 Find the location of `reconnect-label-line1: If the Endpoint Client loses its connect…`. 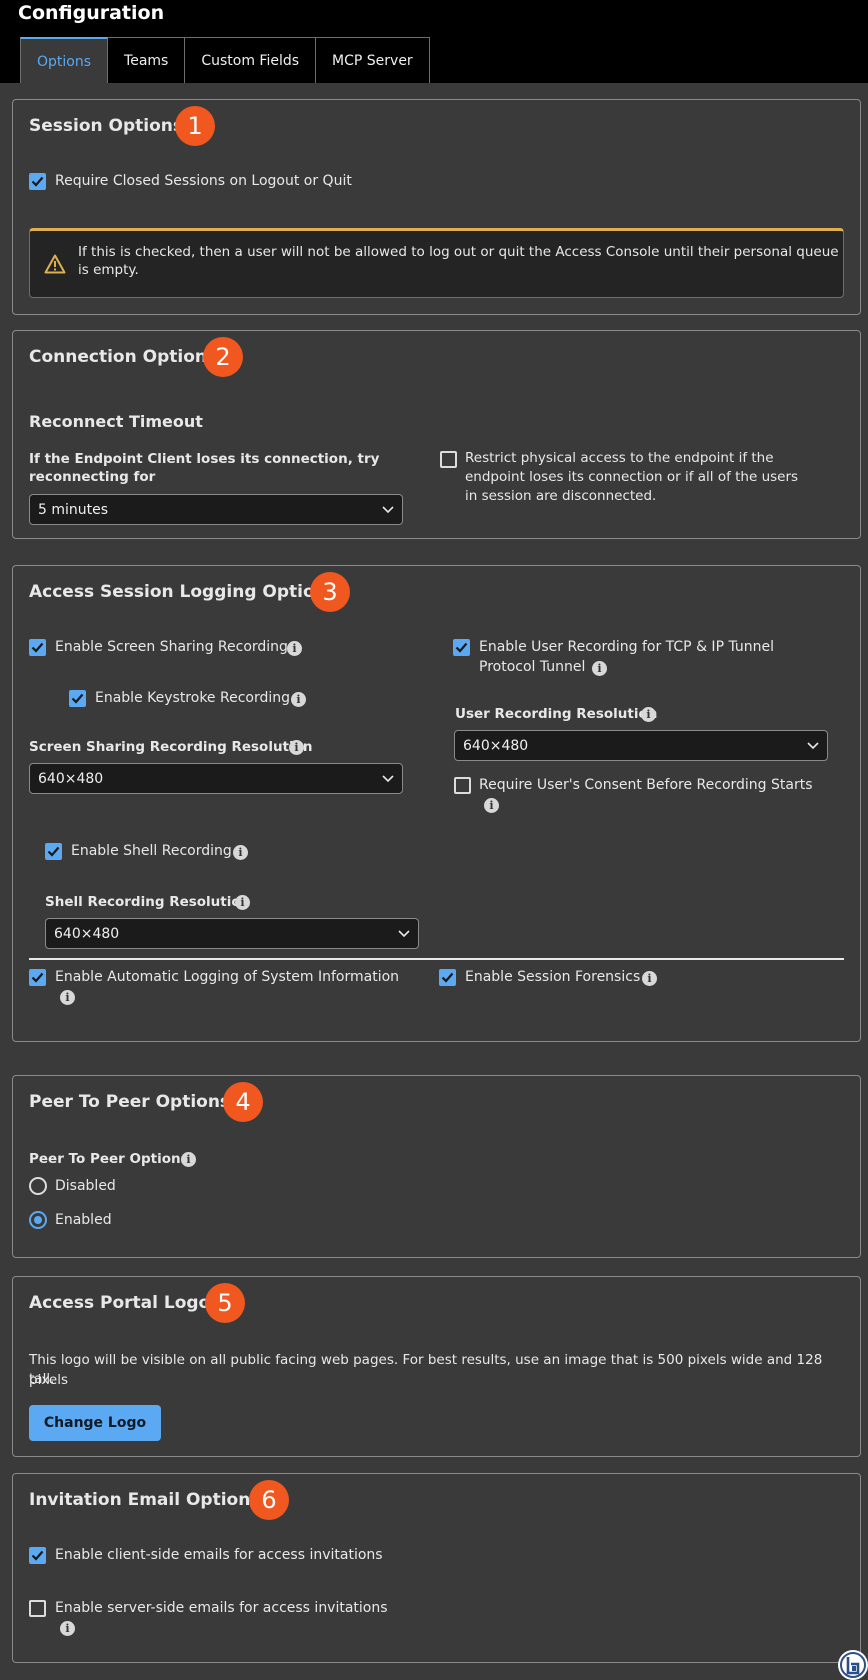

reconnect-label-line1: If the Endpoint Client loses its connect… is located at coordinates (204, 459).